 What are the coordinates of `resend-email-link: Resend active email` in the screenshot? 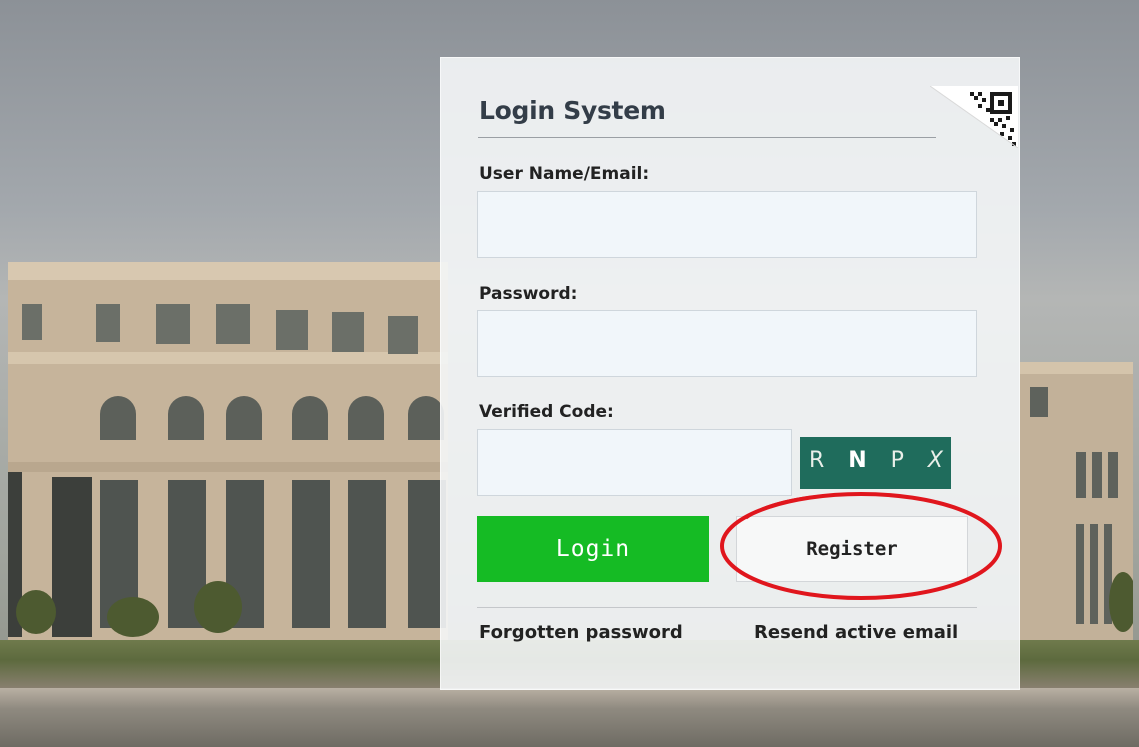 It's located at (856, 632).